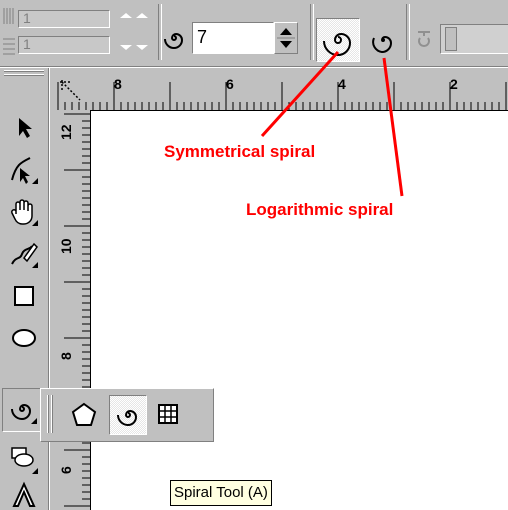 Image resolution: width=508 pixels, height=510 pixels. I want to click on pick-tool-icon, so click(25, 128).